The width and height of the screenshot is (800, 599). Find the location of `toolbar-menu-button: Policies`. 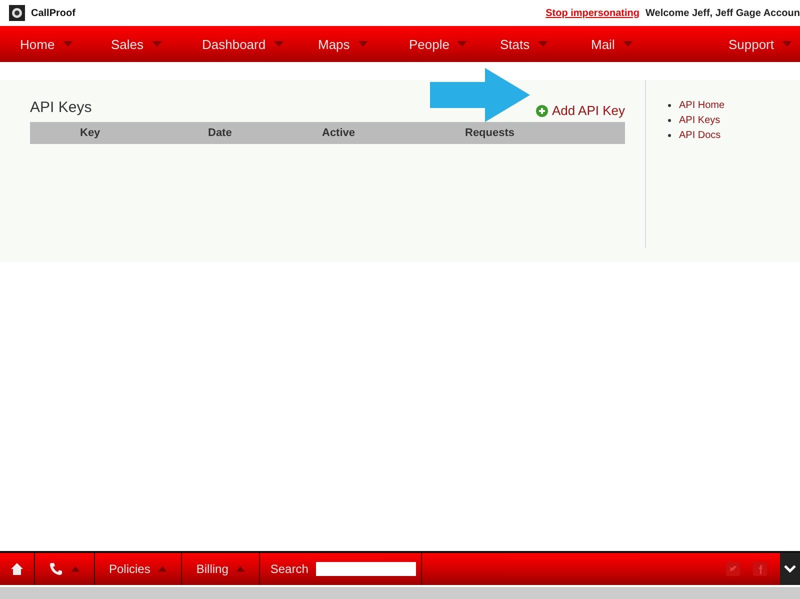

toolbar-menu-button: Policies is located at coordinates (129, 569).